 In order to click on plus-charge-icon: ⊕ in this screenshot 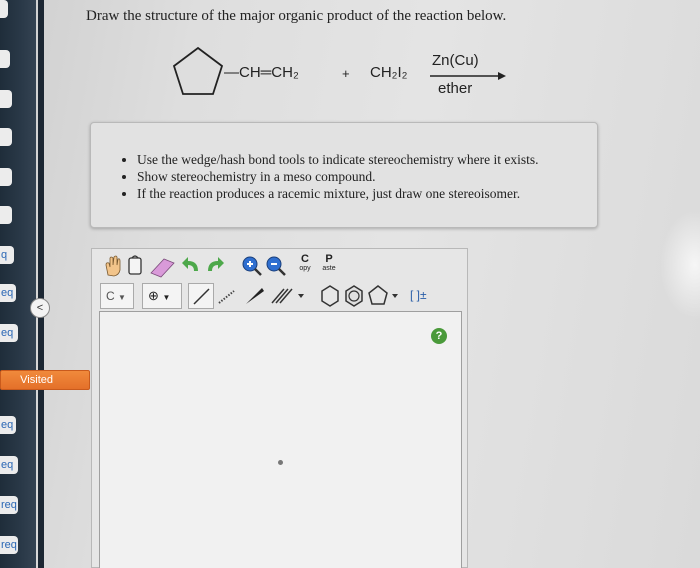, I will do `click(153, 295)`.